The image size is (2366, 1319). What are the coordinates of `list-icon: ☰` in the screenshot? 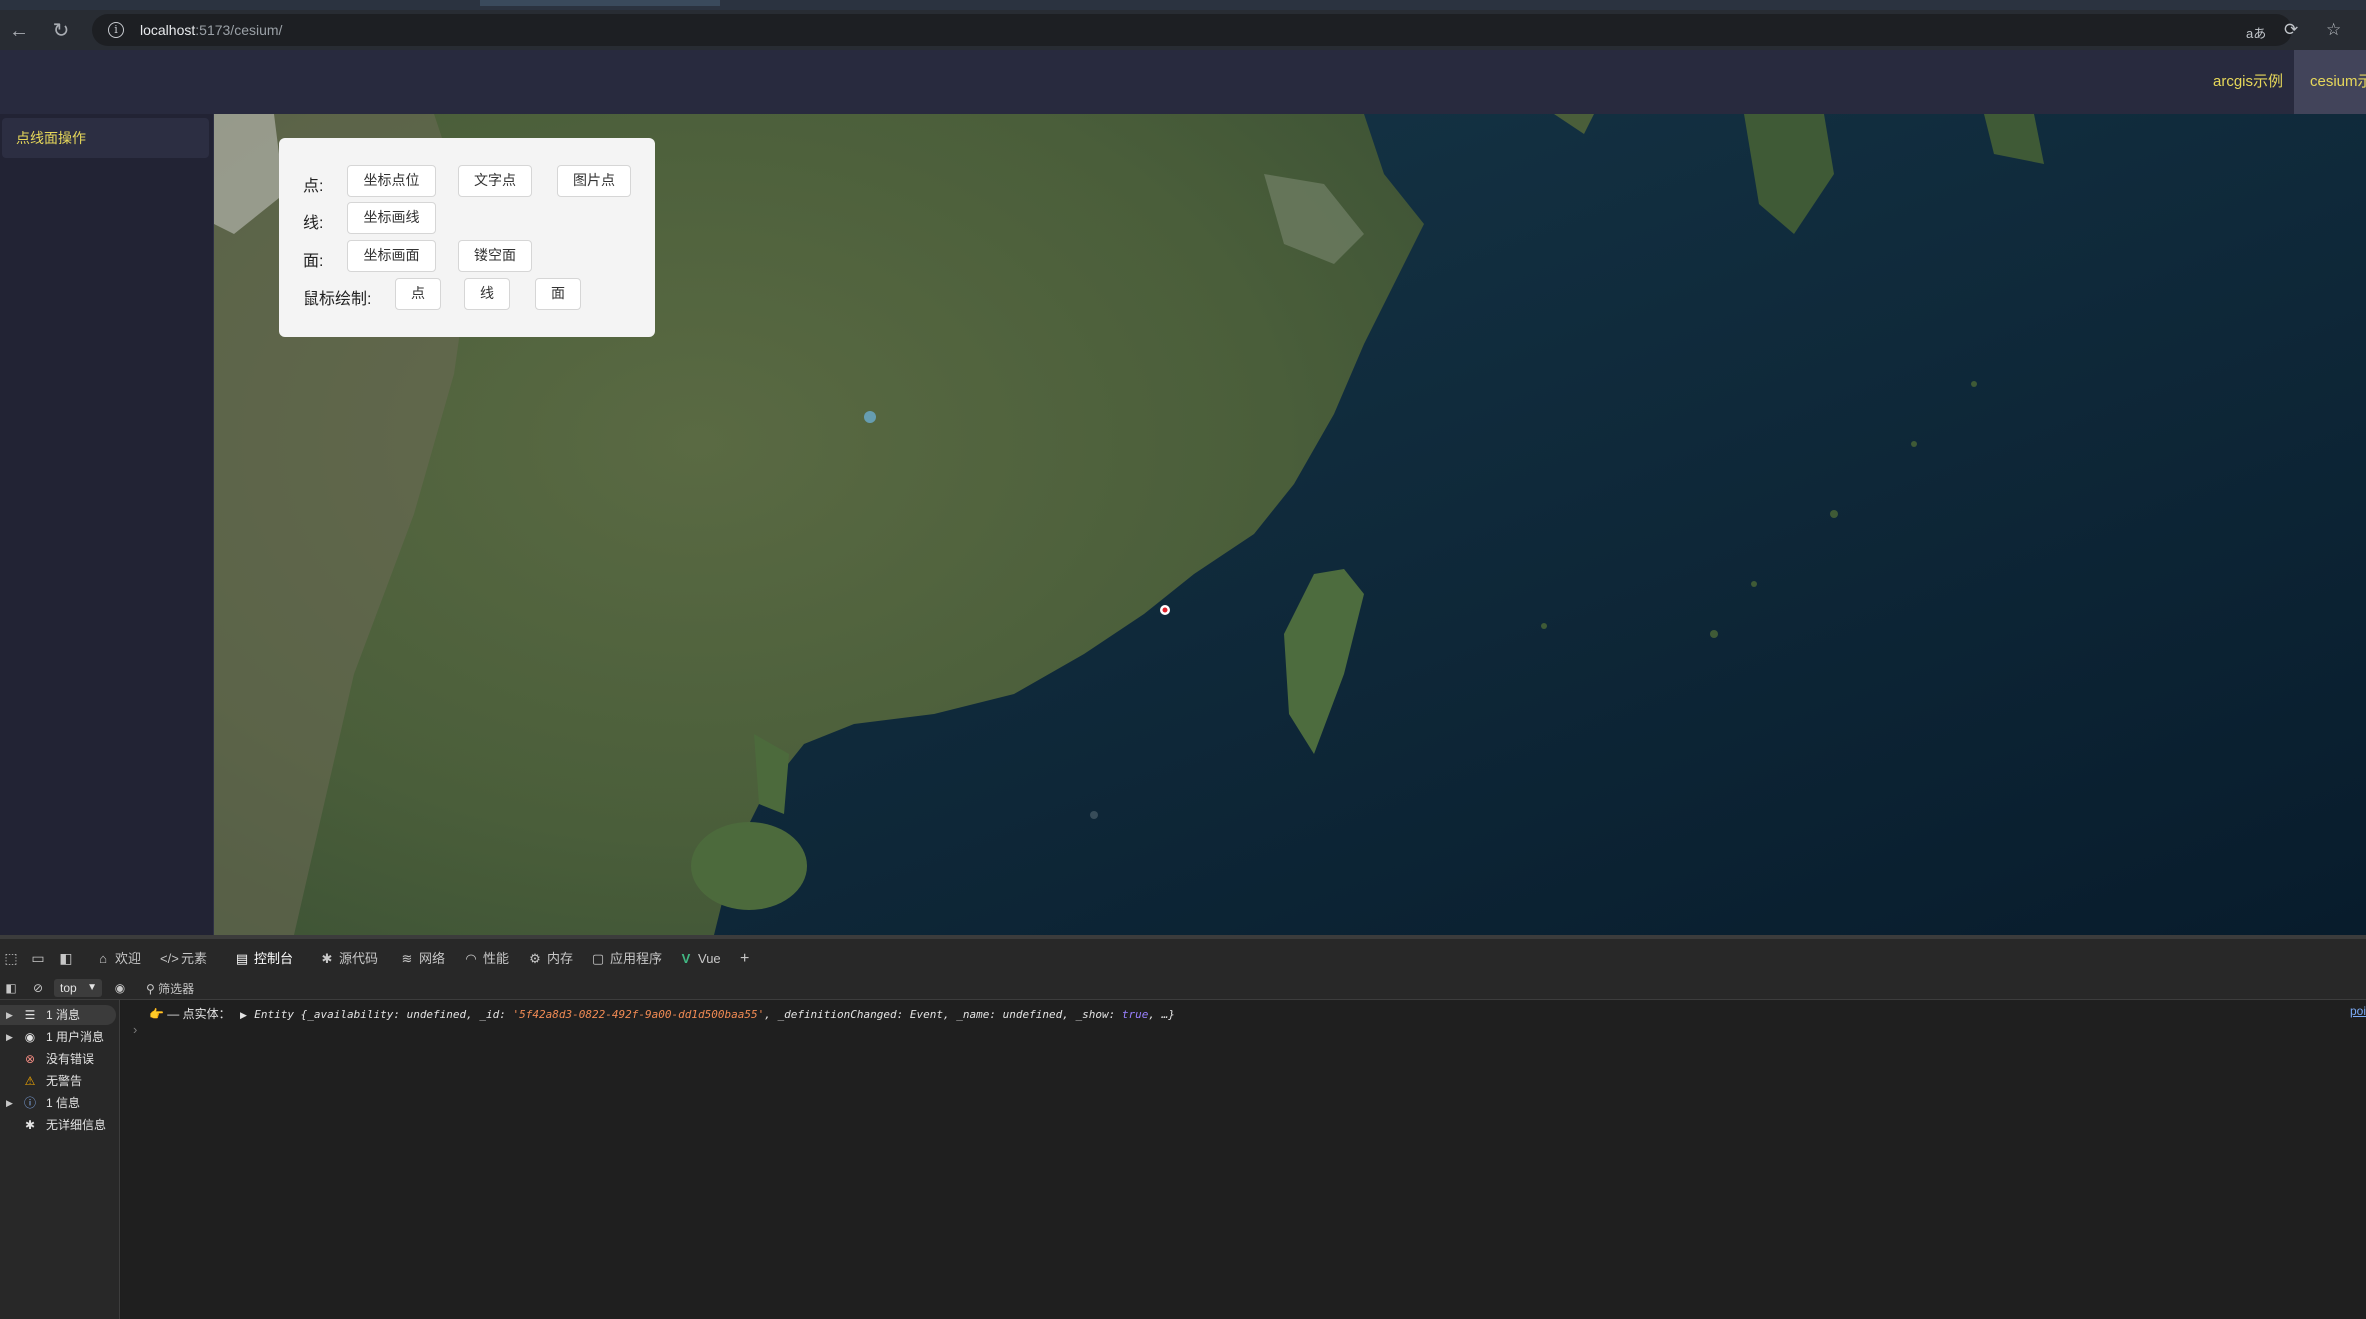 It's located at (30, 1015).